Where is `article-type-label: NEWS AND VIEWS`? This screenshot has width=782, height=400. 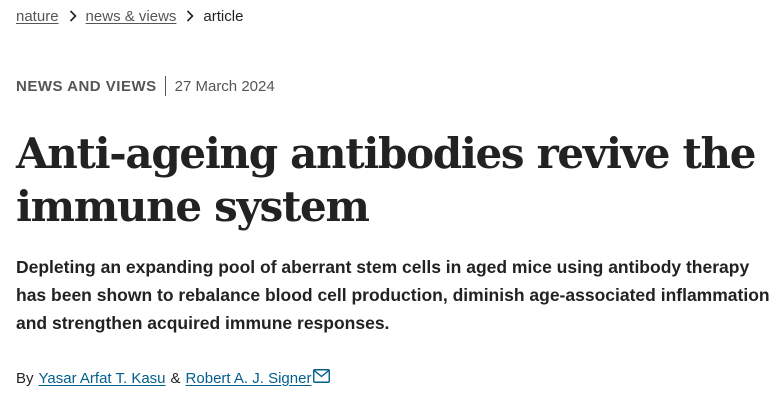 article-type-label: NEWS AND VIEWS is located at coordinates (86, 86).